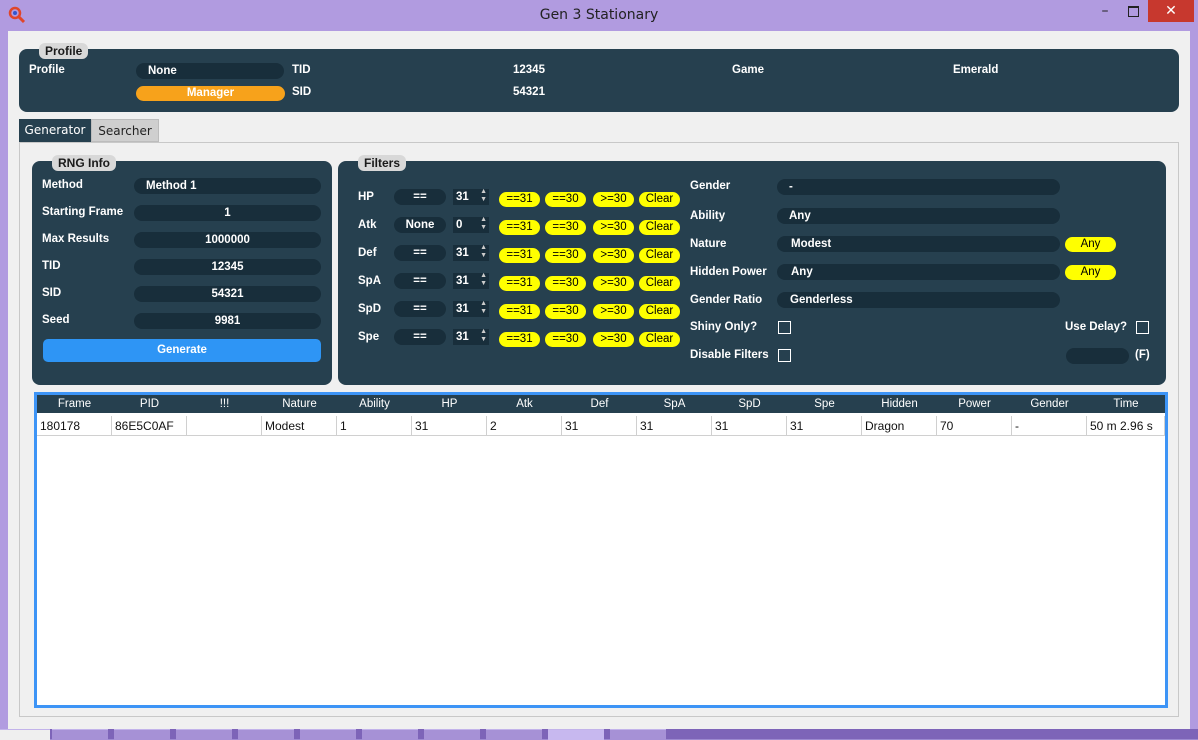  I want to click on ability-select: Any, so click(918, 216).